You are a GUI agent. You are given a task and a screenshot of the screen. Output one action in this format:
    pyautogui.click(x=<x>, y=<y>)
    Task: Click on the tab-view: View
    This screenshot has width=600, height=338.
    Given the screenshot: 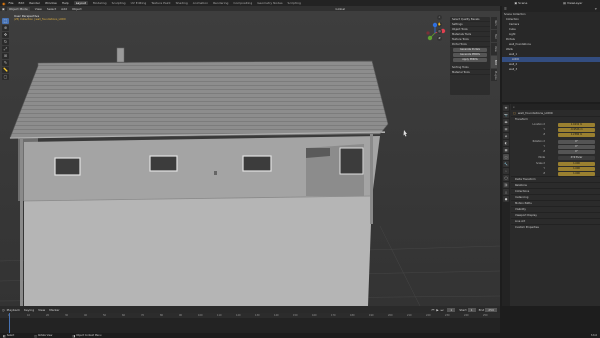 What is the action you would take?
    pyautogui.click(x=494, y=49)
    